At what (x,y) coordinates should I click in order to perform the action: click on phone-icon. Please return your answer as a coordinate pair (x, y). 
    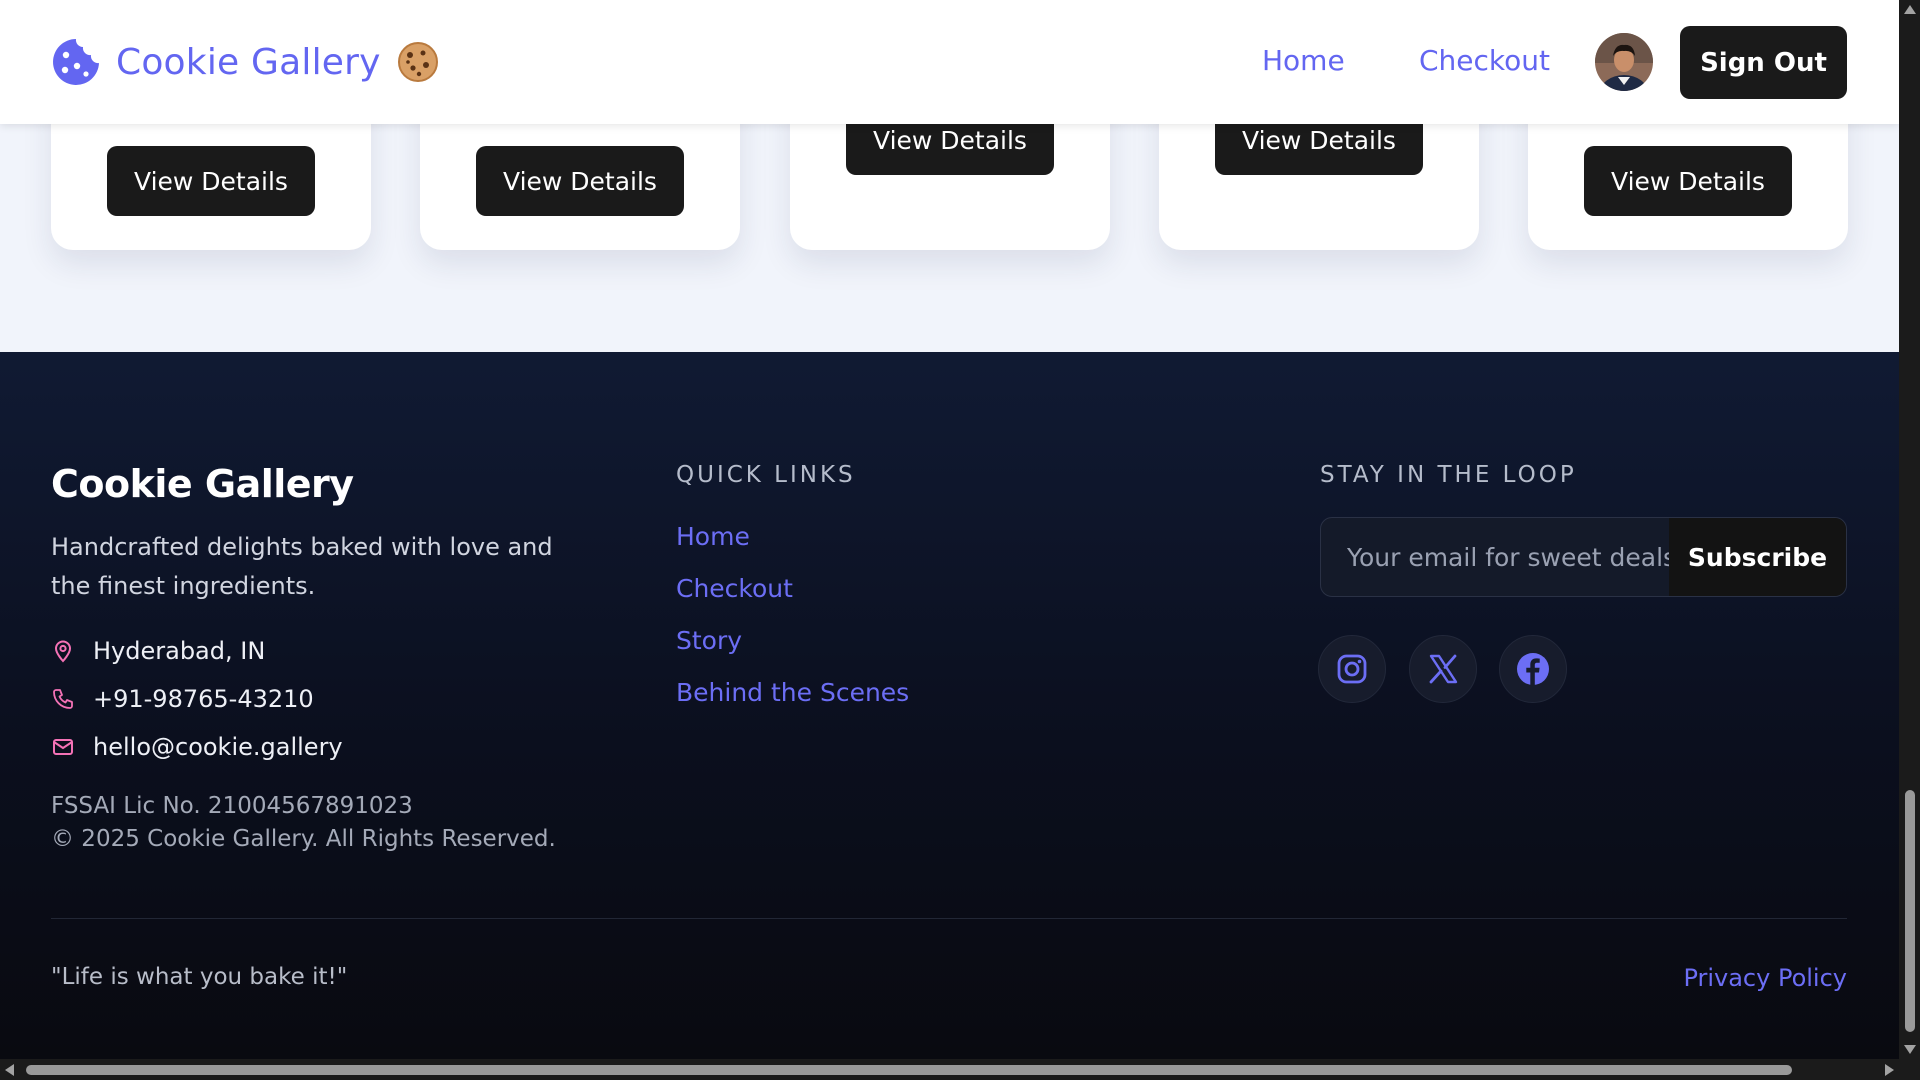
    Looking at the image, I should click on (63, 699).